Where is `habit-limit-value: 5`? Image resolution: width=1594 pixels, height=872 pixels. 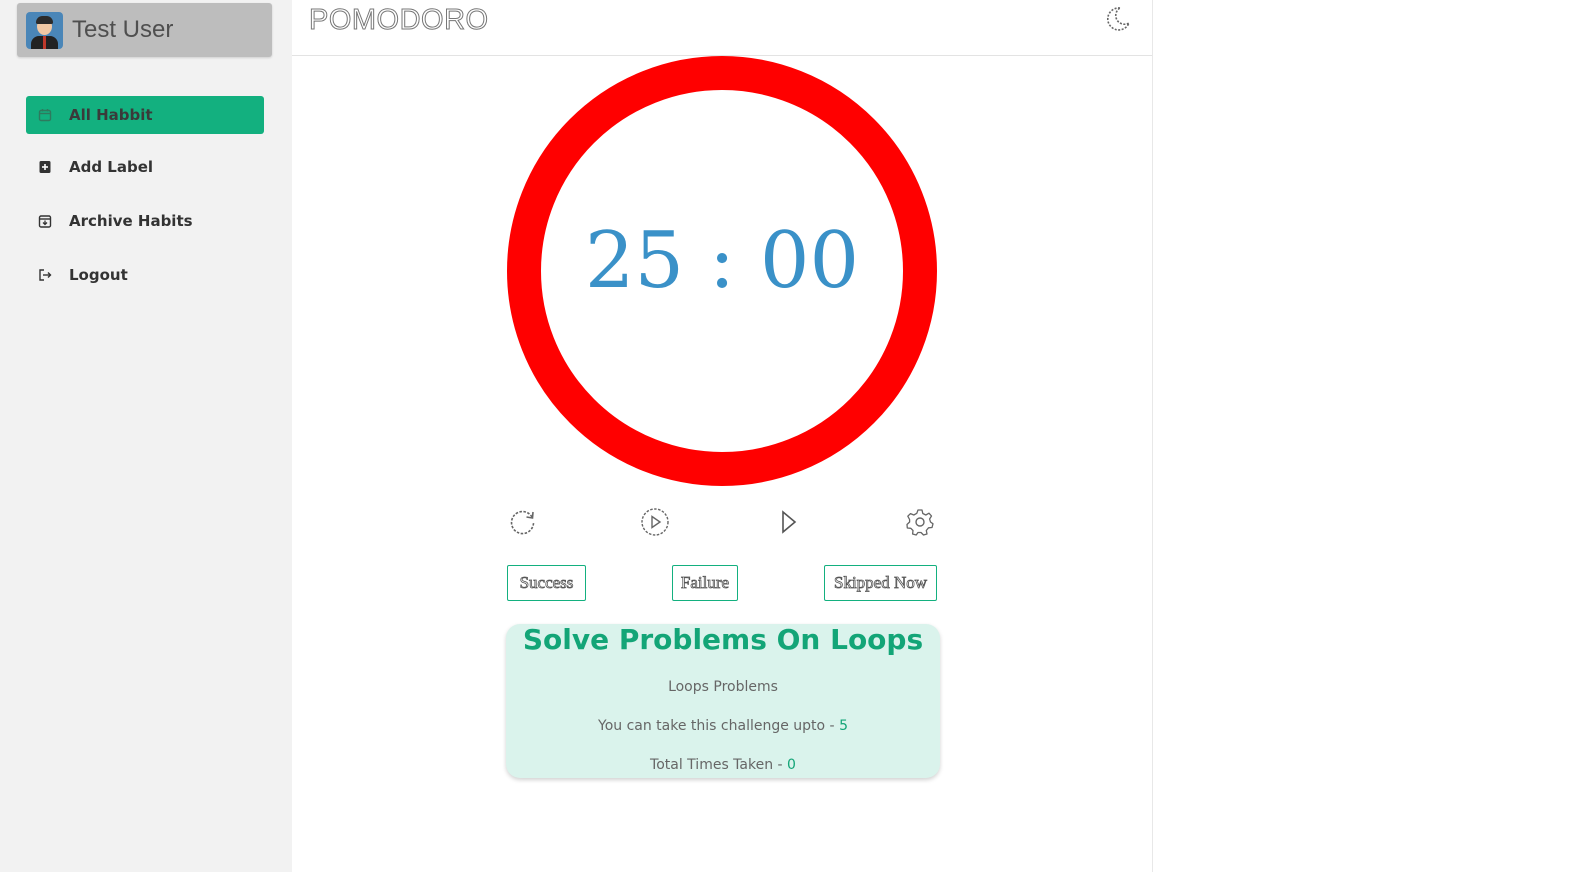 habit-limit-value: 5 is located at coordinates (843, 726).